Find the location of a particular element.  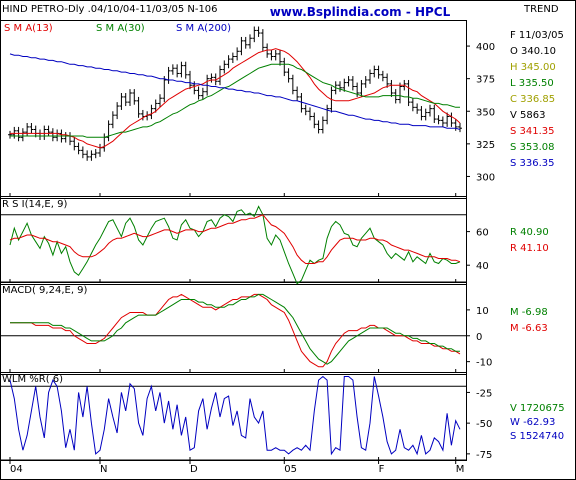

price-ytick-label: 400 is located at coordinates (485, 47).